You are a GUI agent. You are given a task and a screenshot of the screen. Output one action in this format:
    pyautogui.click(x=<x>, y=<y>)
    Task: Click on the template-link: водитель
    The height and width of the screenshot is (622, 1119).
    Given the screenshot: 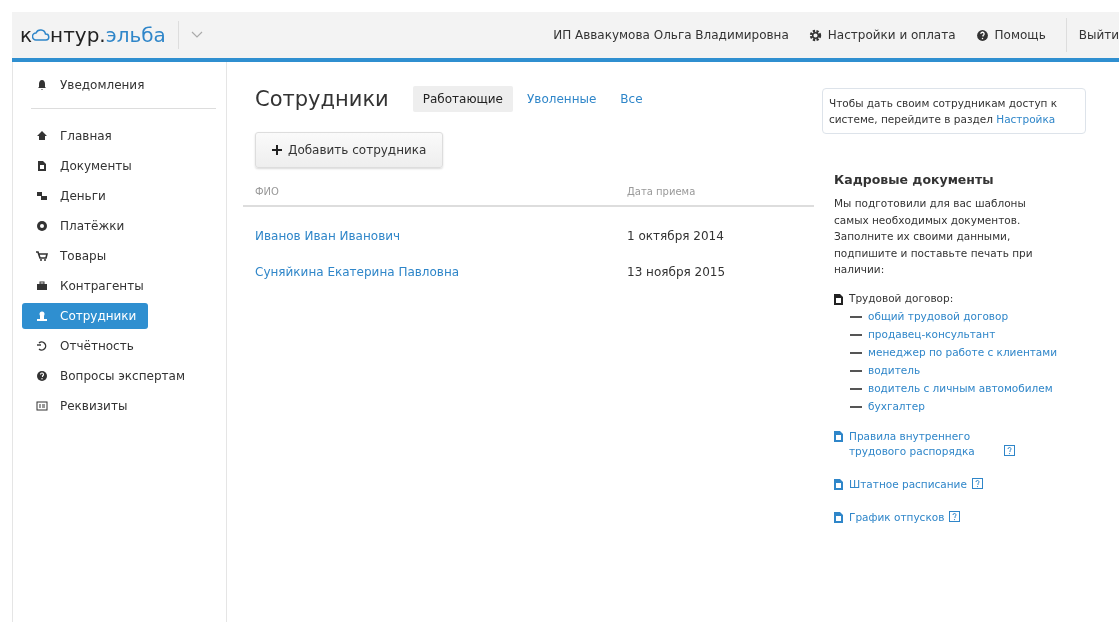 What is the action you would take?
    pyautogui.click(x=970, y=369)
    